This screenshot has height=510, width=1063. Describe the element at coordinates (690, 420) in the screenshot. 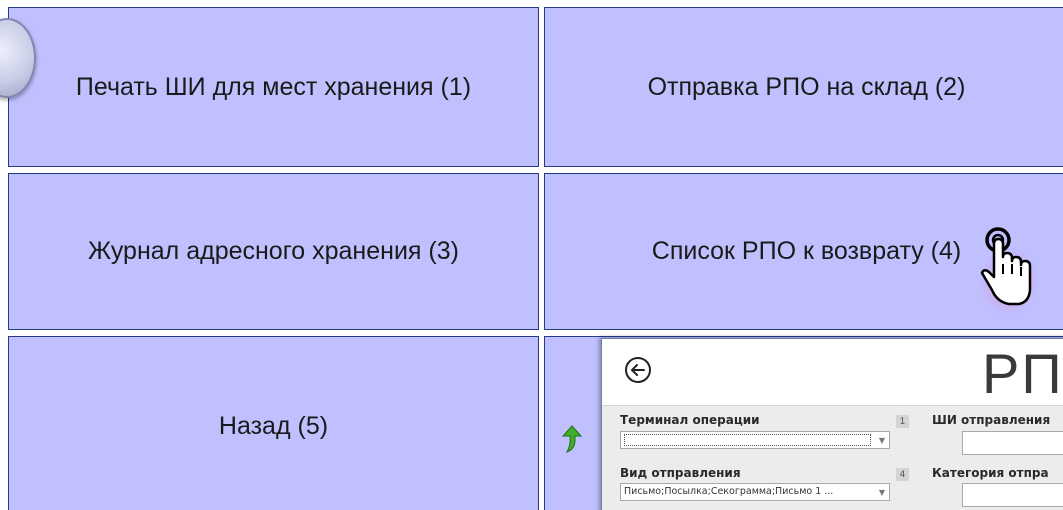

I see `terminal-label: Терминал операции` at that location.